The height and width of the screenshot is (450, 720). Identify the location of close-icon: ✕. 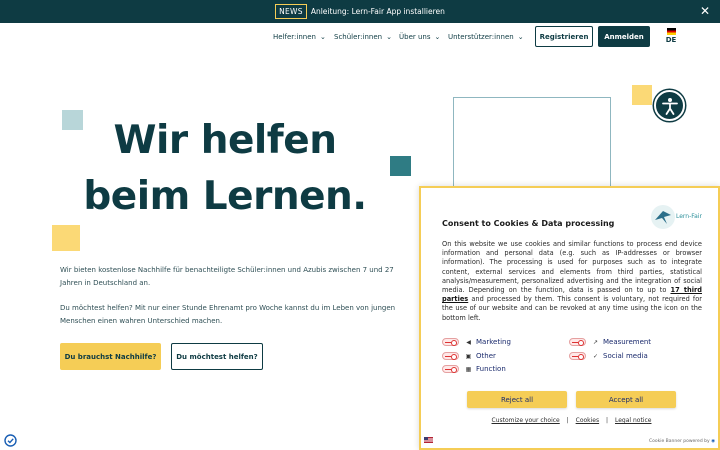
(705, 11).